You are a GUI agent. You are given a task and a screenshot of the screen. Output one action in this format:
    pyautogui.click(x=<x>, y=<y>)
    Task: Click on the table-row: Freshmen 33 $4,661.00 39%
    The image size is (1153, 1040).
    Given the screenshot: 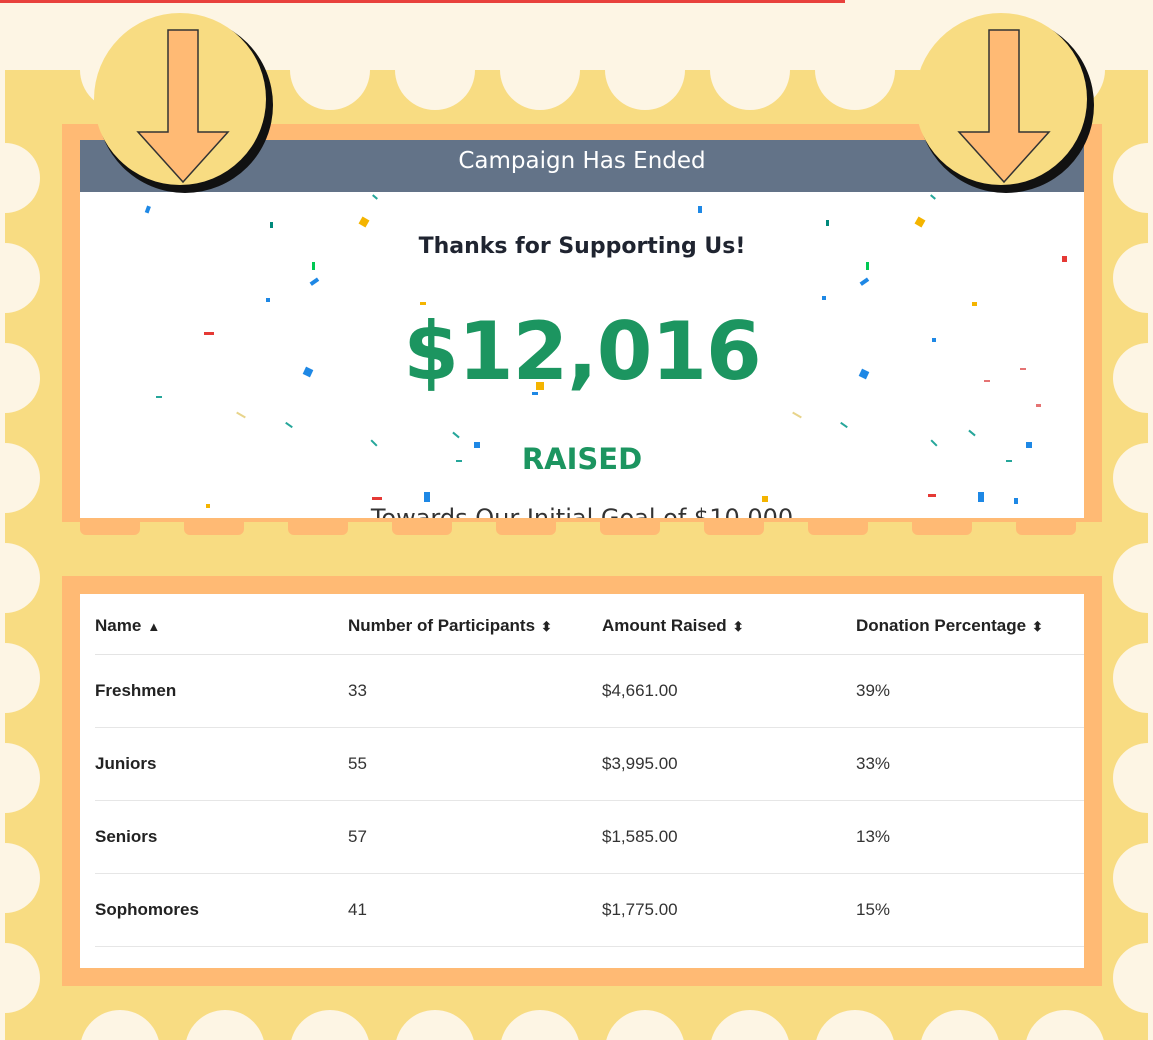 What is the action you would take?
    pyautogui.click(x=589, y=691)
    